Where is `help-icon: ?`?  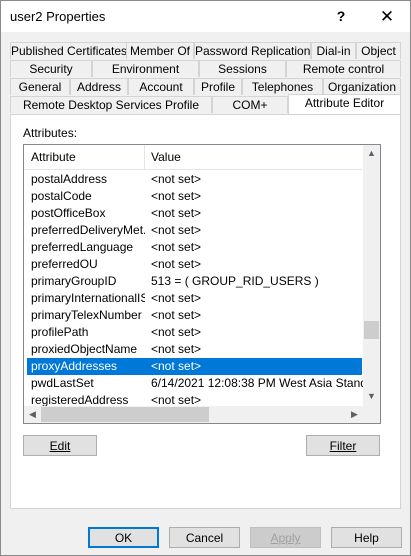 help-icon: ? is located at coordinates (341, 16).